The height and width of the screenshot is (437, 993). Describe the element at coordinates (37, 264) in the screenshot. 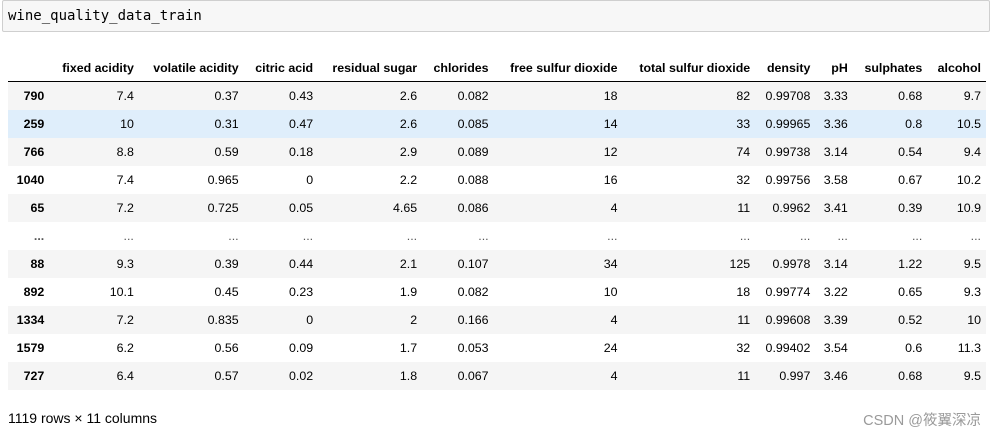

I see `row-index: 88` at that location.